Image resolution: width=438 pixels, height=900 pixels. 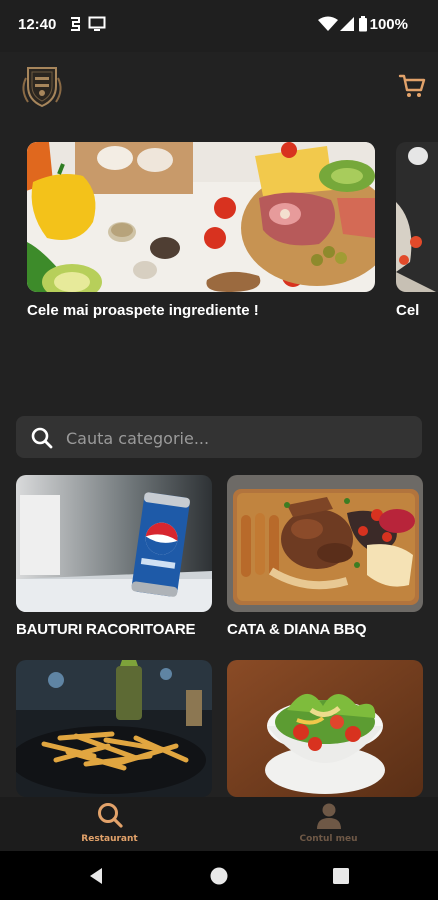 I want to click on restaurant-logo-icon, so click(x=42, y=85).